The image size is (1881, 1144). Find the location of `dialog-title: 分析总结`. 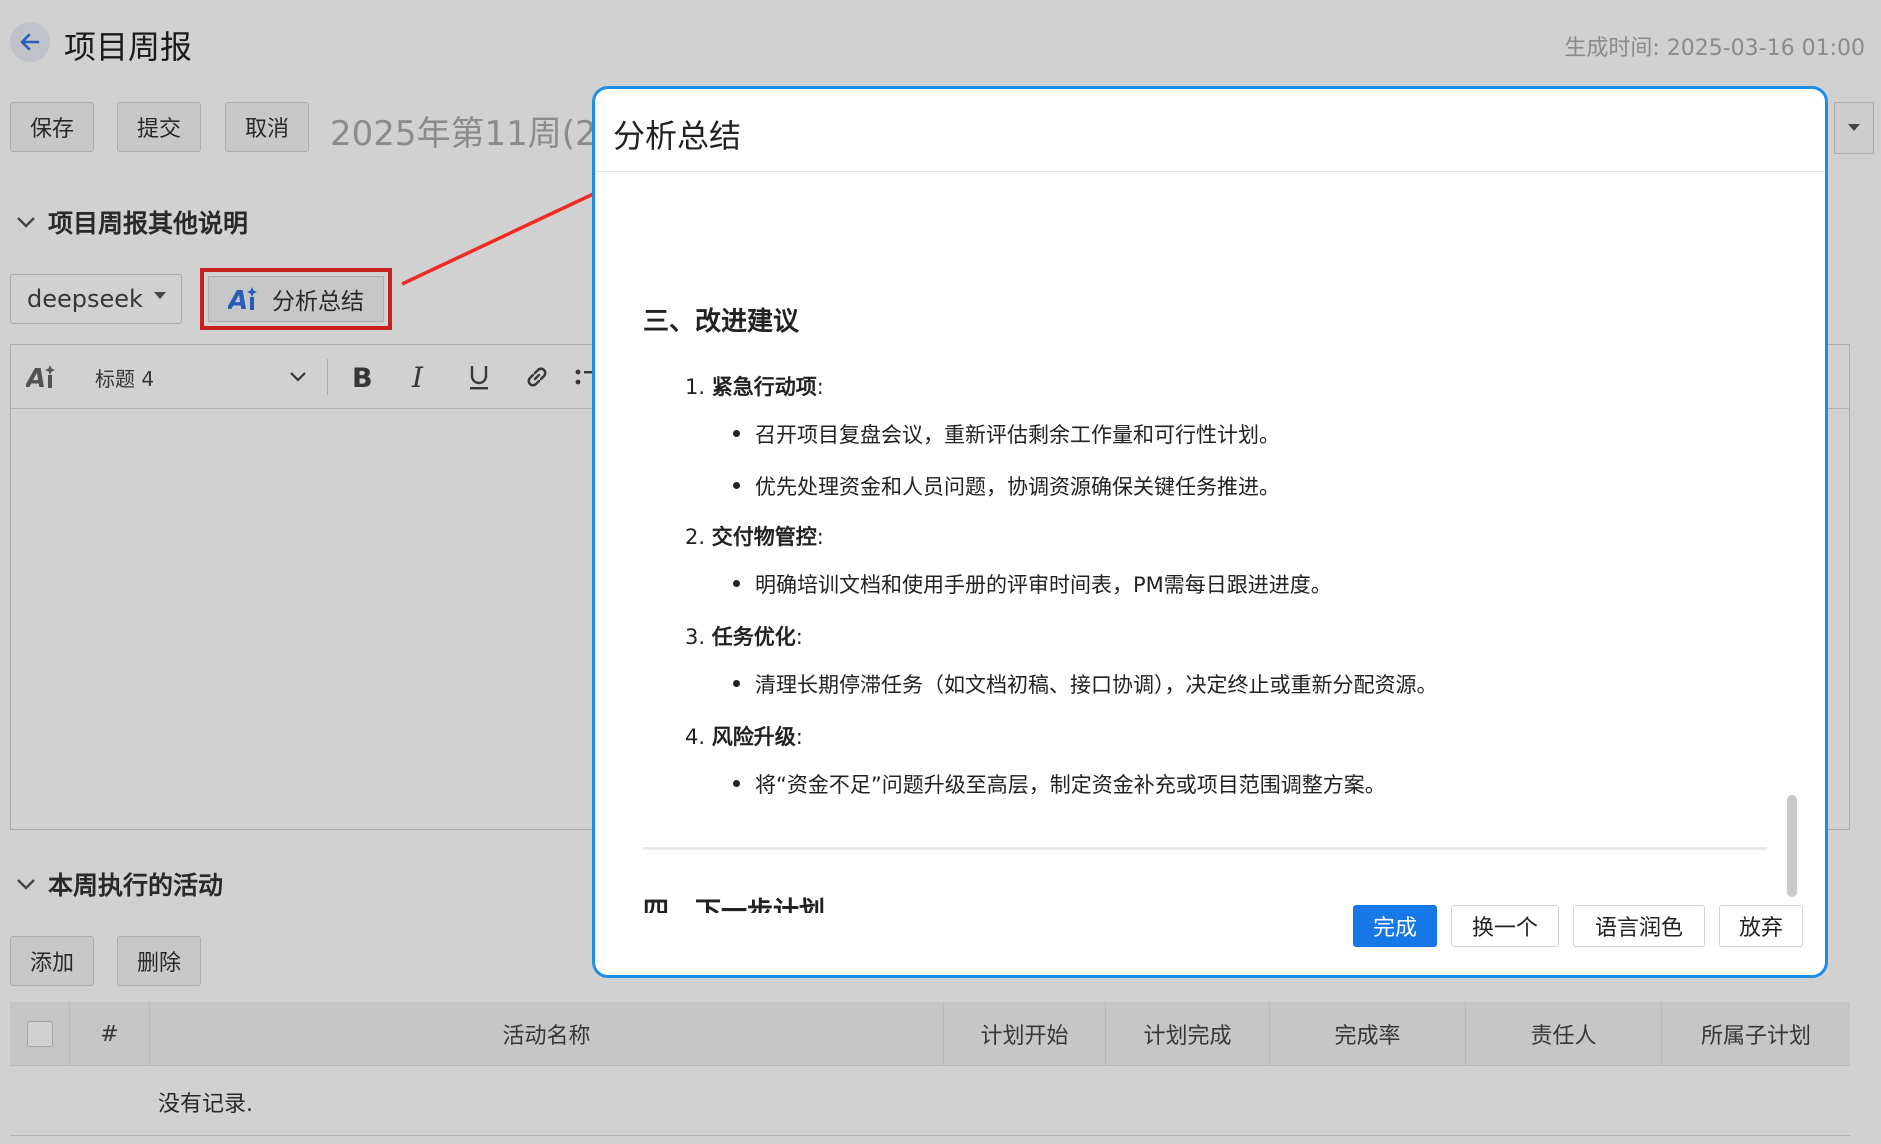

dialog-title: 分析总结 is located at coordinates (677, 134).